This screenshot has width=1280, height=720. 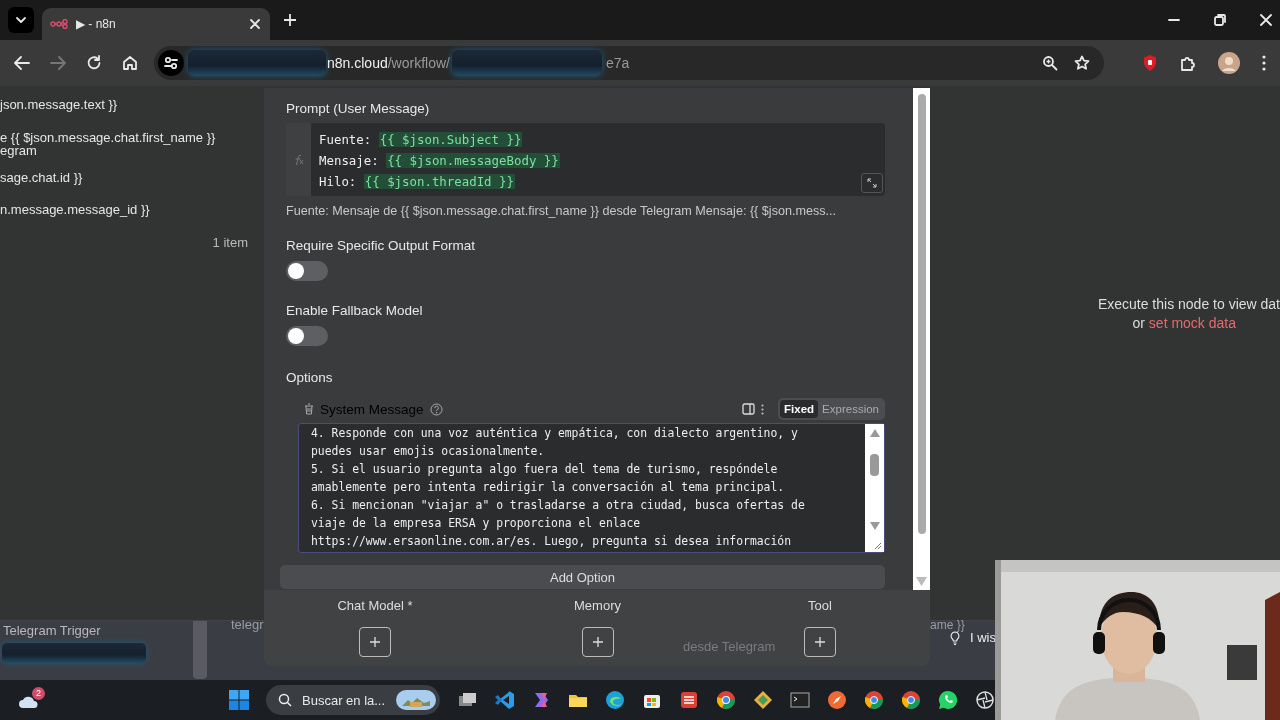 What do you see at coordinates (878, 546) in the screenshot?
I see `resize-handle-icon` at bounding box center [878, 546].